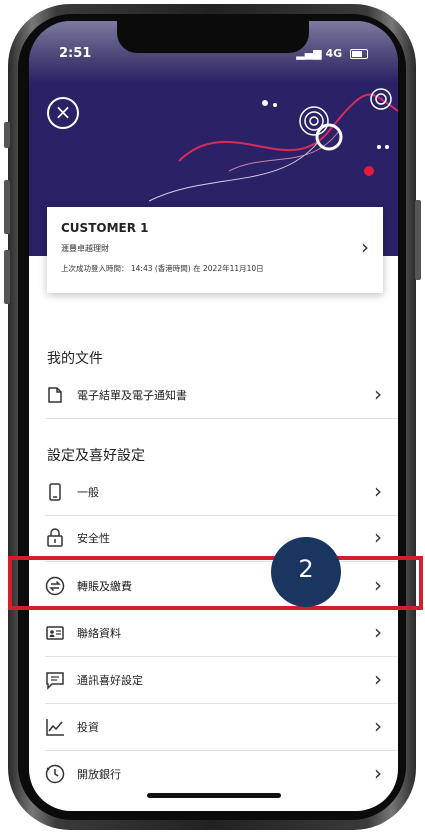 Image resolution: width=425 pixels, height=835 pixels. Describe the element at coordinates (132, 395) in the screenshot. I see `menu-item-label: 電子結單及電子通知書` at that location.